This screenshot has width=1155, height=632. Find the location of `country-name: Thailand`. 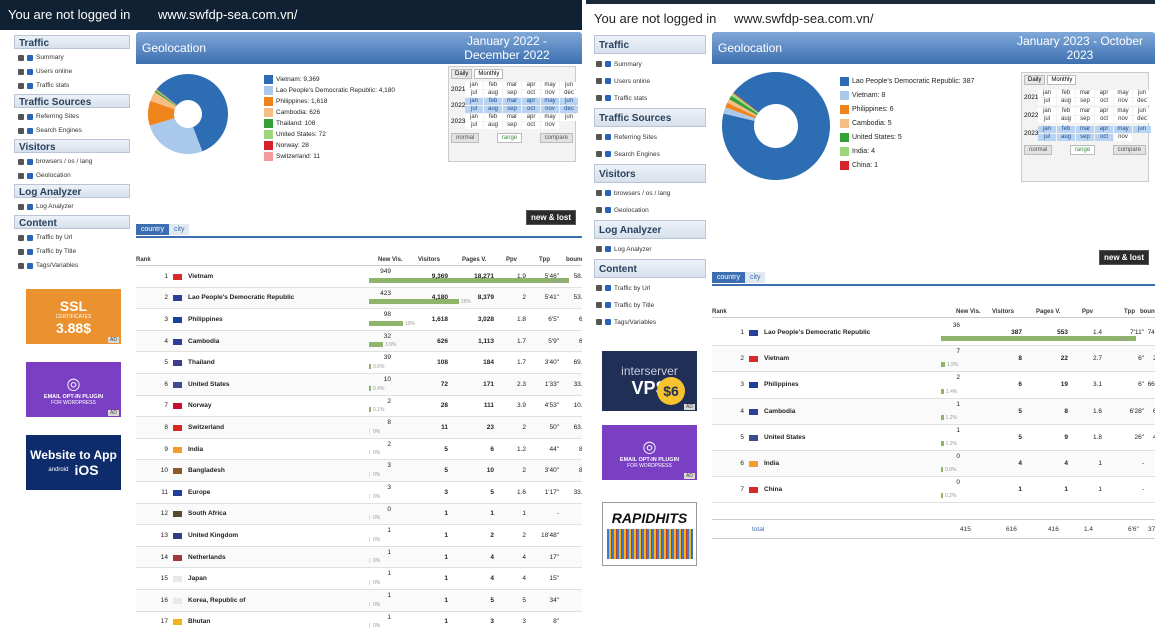

country-name: Thailand is located at coordinates (201, 362).